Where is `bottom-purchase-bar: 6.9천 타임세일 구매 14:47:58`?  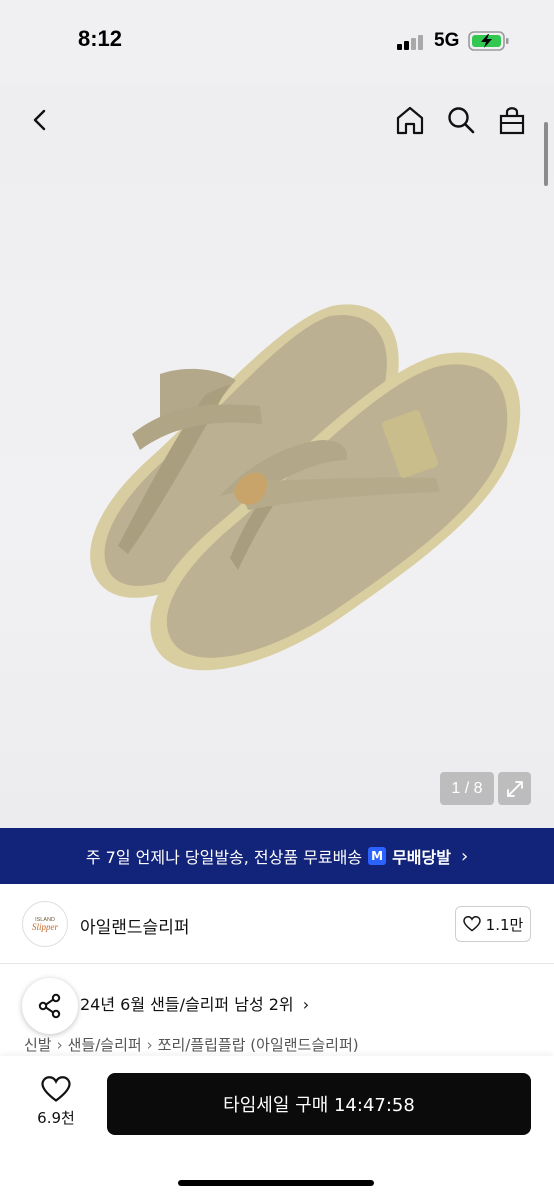
bottom-purchase-bar: 6.9천 타임세일 구매 14:47:58 is located at coordinates (277, 1128).